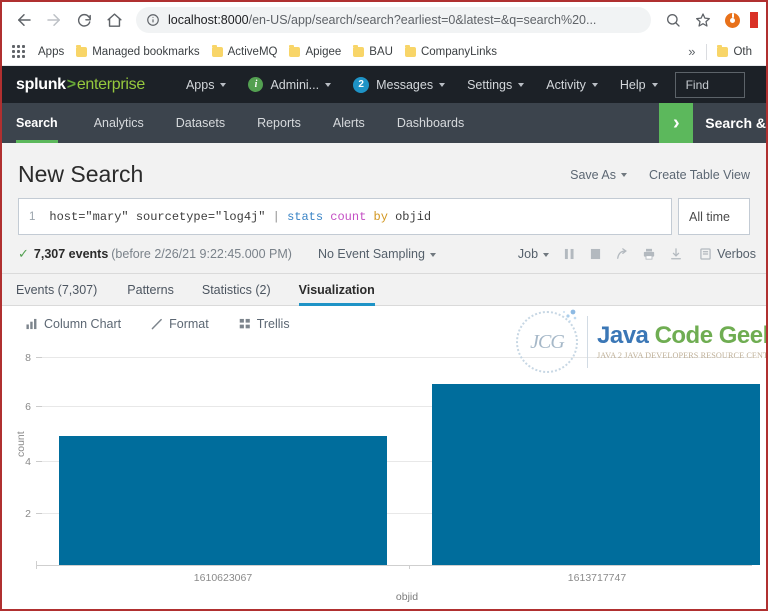  Describe the element at coordinates (200, 123) in the screenshot. I see `appnav-item-datasets: Datasets` at that location.